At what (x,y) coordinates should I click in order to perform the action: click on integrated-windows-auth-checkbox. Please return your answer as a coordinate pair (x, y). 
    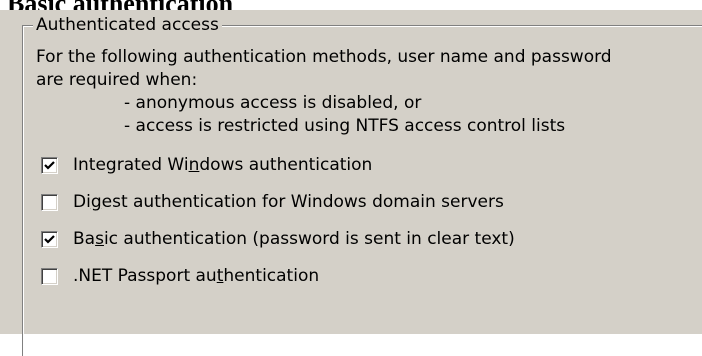
    Looking at the image, I should click on (49, 165).